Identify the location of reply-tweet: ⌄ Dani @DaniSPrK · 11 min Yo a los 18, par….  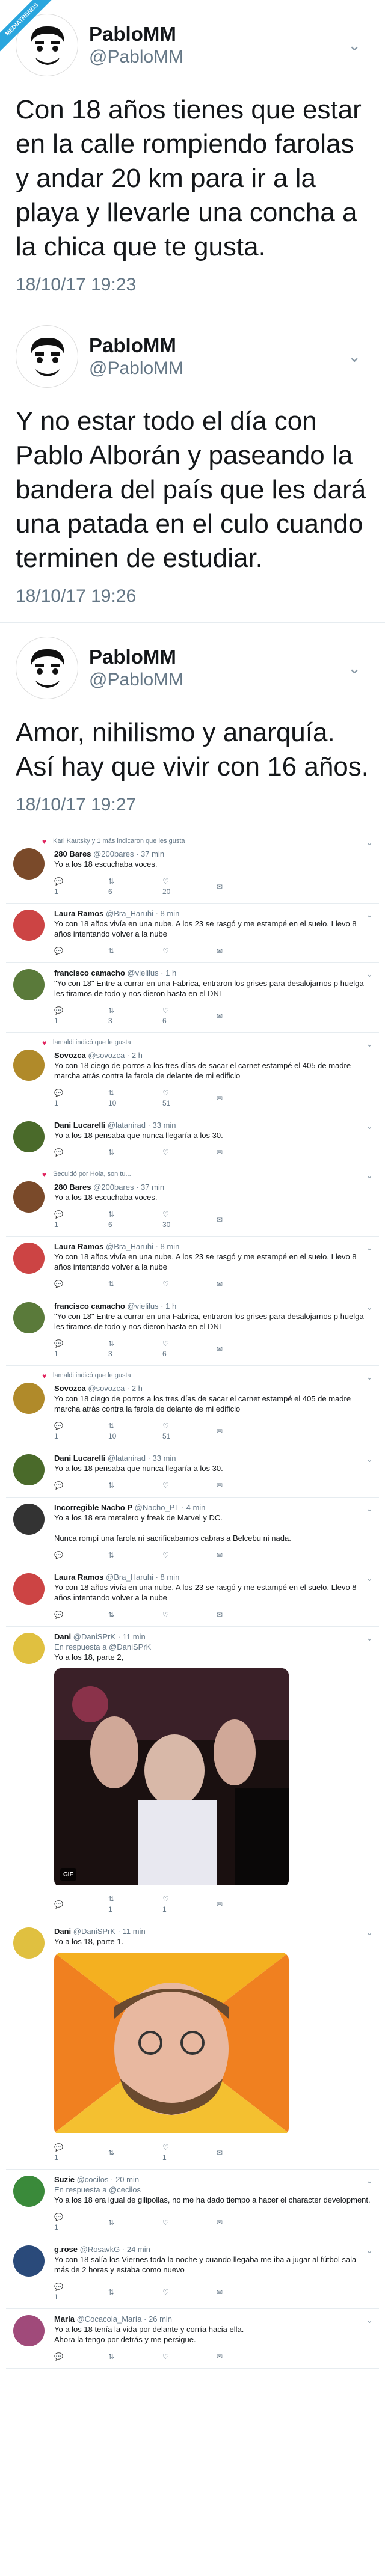
(192, 2045).